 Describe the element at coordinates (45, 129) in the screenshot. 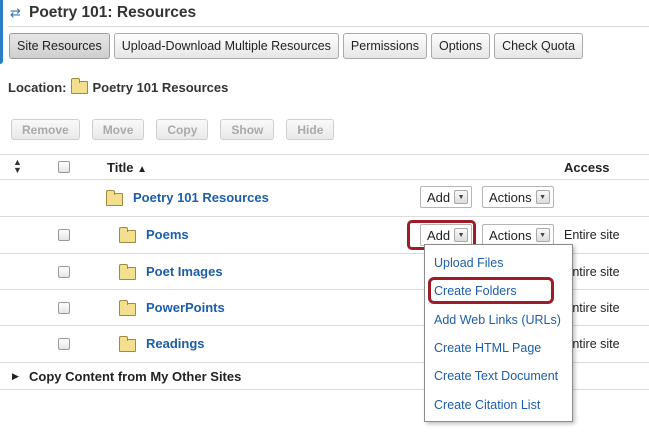

I see `remove-button: Remove` at that location.